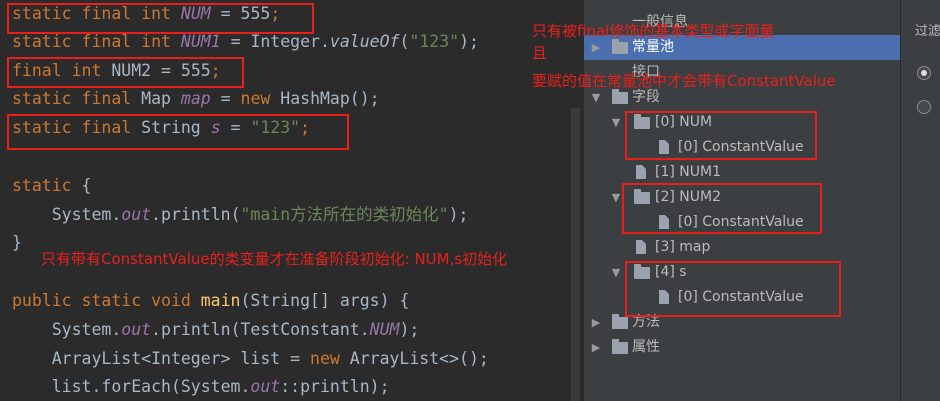 The image size is (940, 401). I want to click on code-token: main, so click(220, 300).